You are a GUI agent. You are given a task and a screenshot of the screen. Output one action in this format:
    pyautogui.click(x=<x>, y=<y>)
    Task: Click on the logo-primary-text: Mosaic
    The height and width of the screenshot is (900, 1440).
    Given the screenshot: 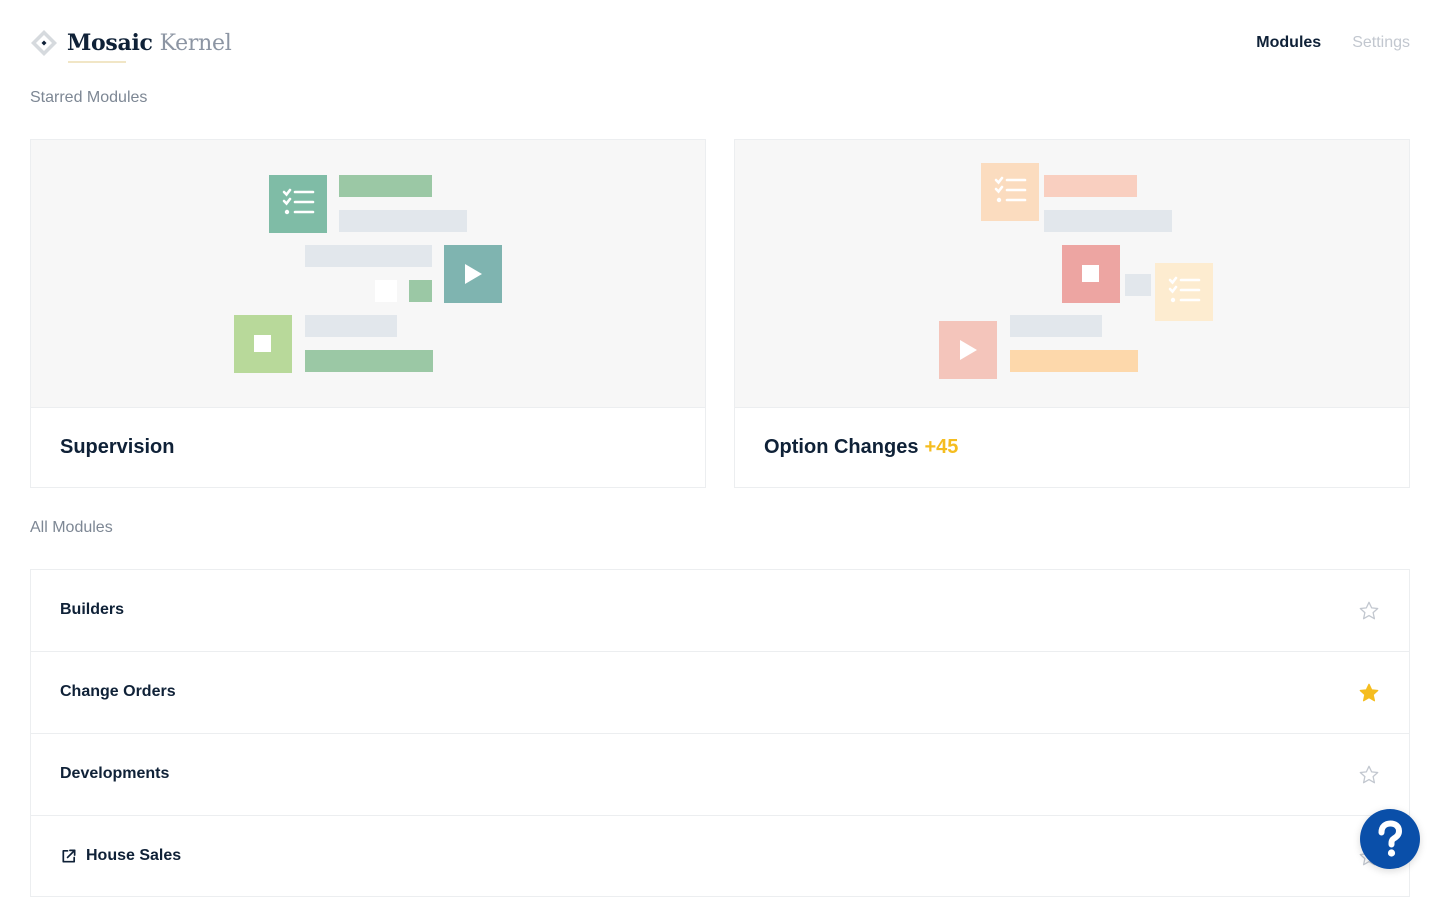 What is the action you would take?
    pyautogui.click(x=110, y=43)
    